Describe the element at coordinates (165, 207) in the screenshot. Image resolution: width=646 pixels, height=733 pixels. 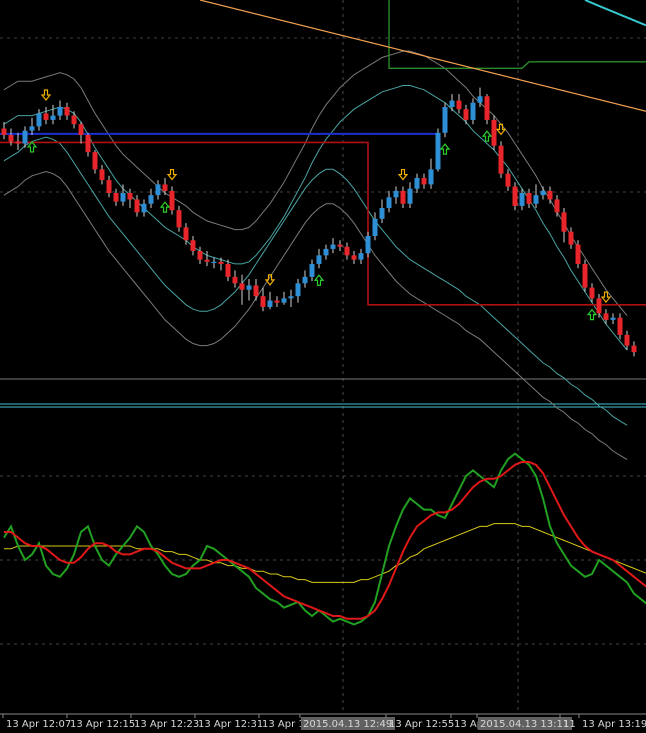
I see `up-arrow-1-shape` at that location.